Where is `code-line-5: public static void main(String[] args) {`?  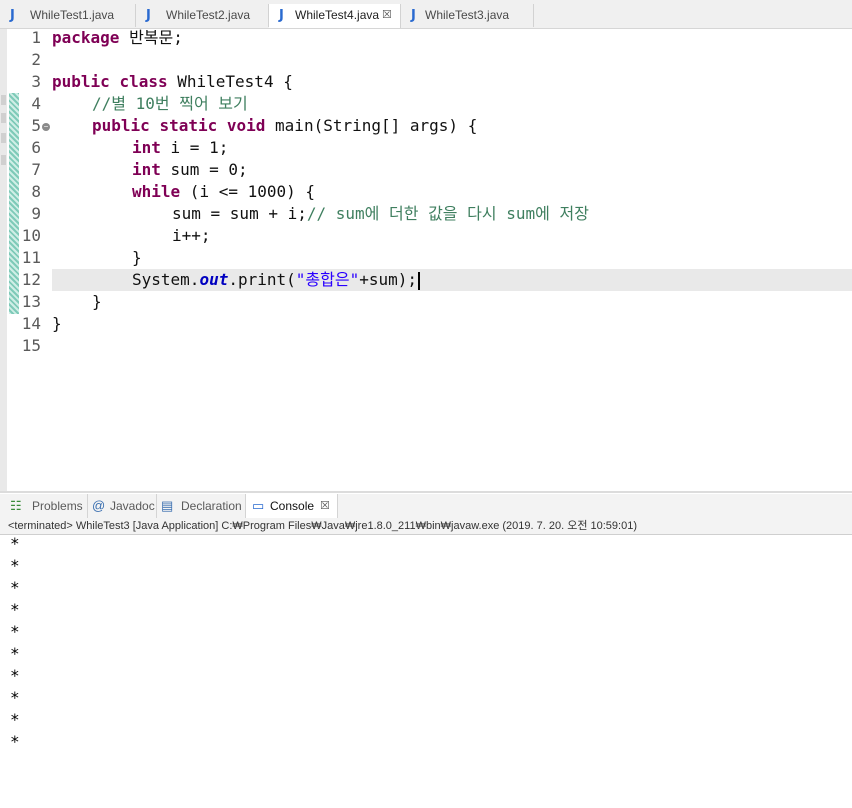
code-line-5: public static void main(String[] args) { is located at coordinates (284, 126).